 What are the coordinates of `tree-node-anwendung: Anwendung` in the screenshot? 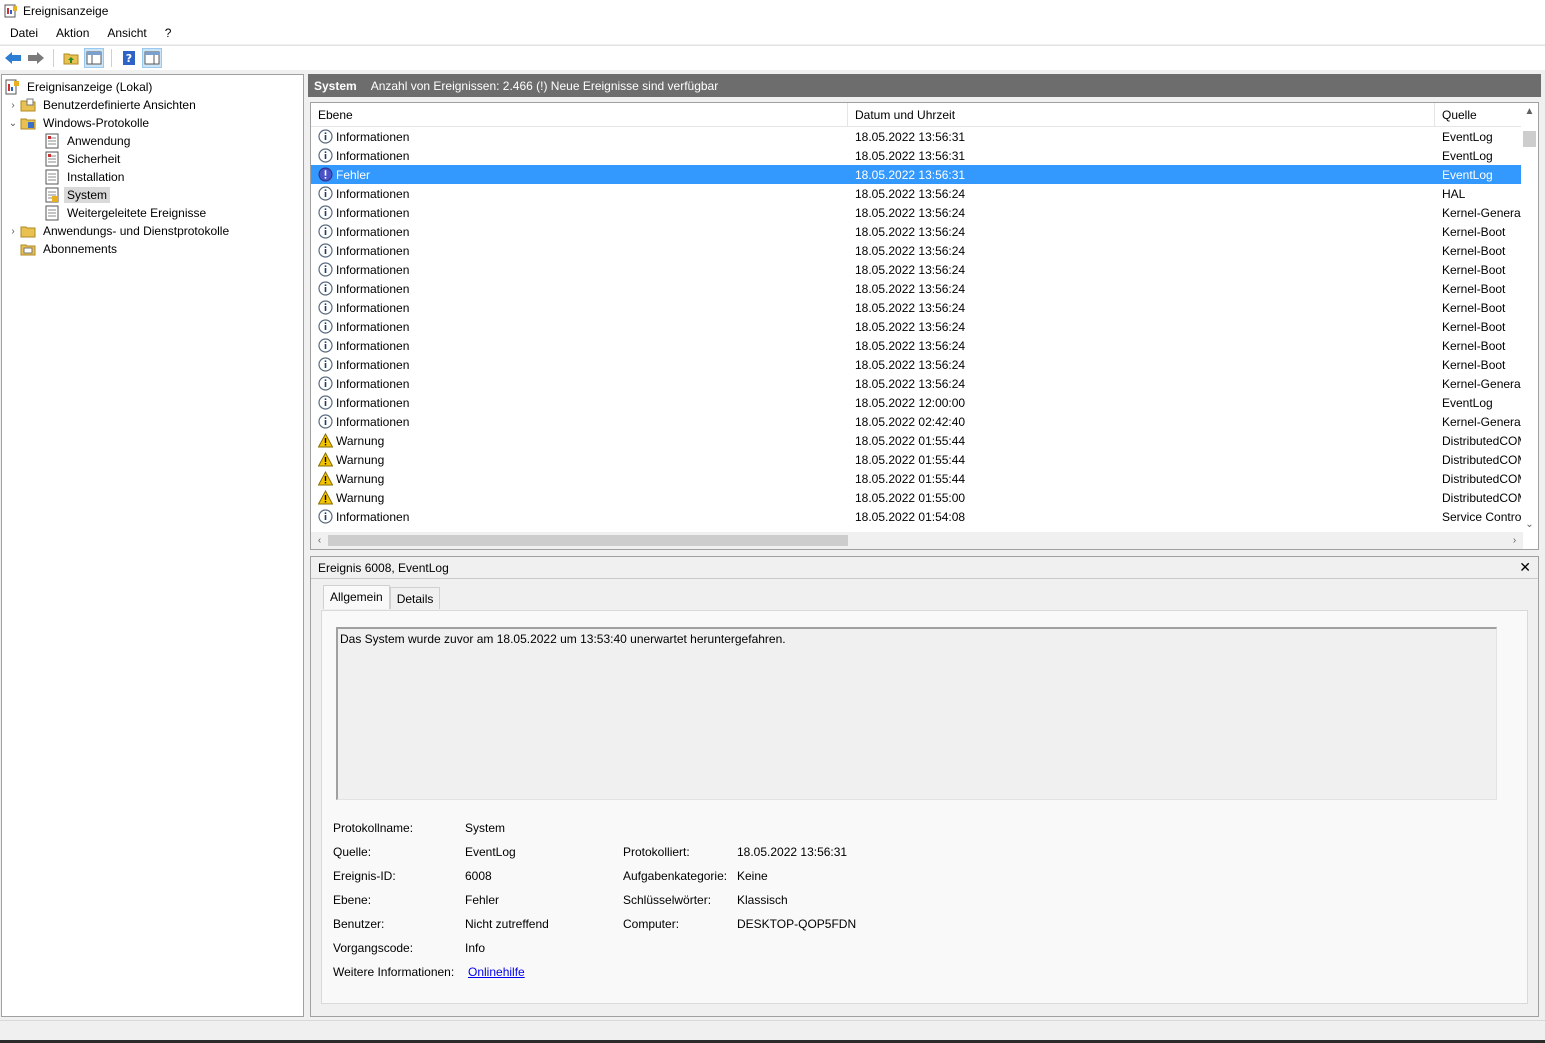 It's located at (152, 141).